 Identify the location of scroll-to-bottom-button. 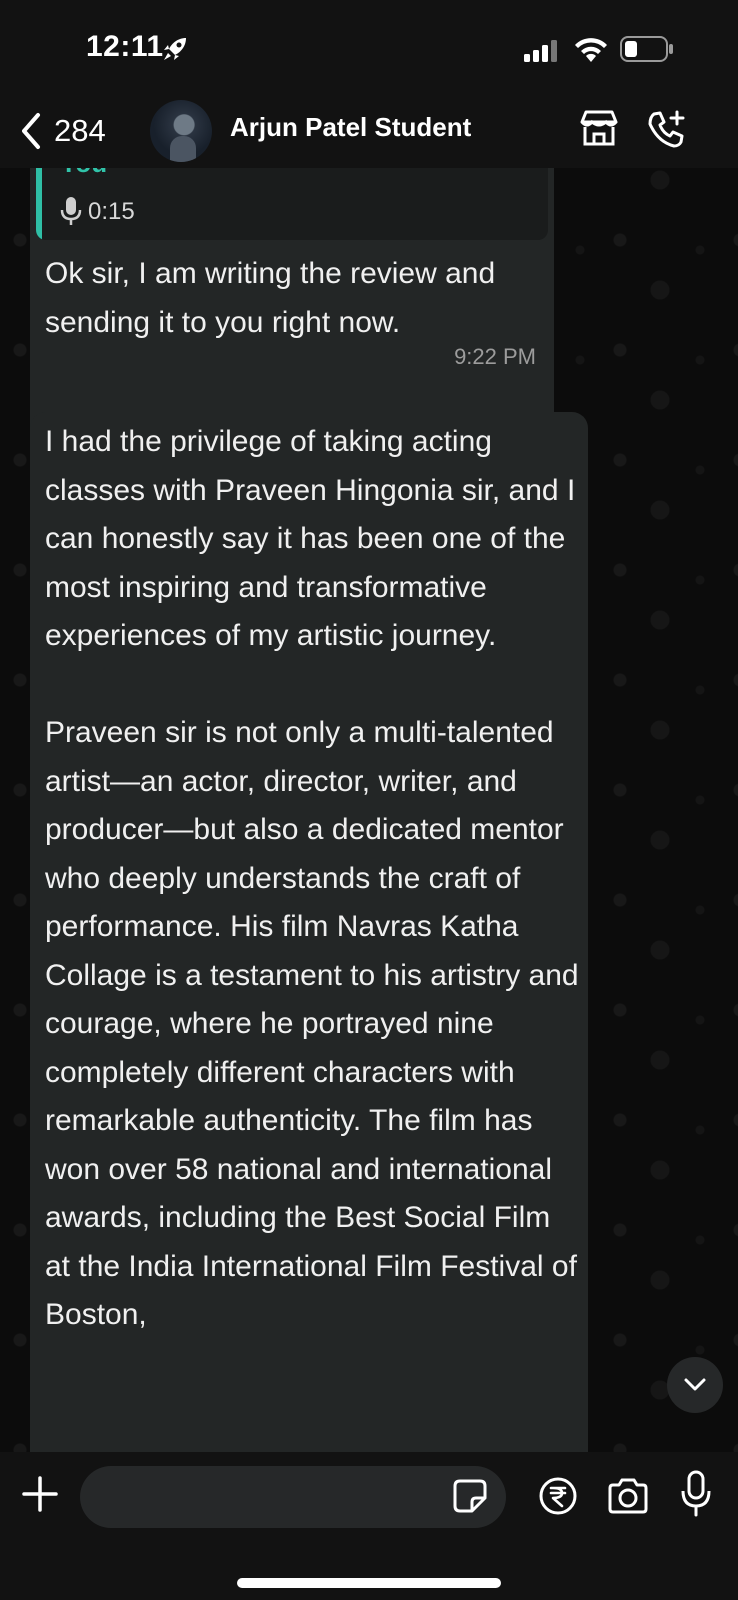
(695, 1385).